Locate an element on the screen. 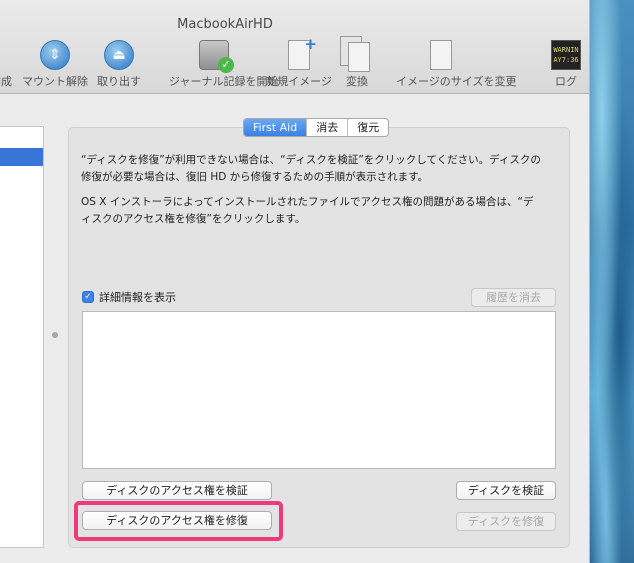  checkbox-checked-icon: ✓ is located at coordinates (88, 297).